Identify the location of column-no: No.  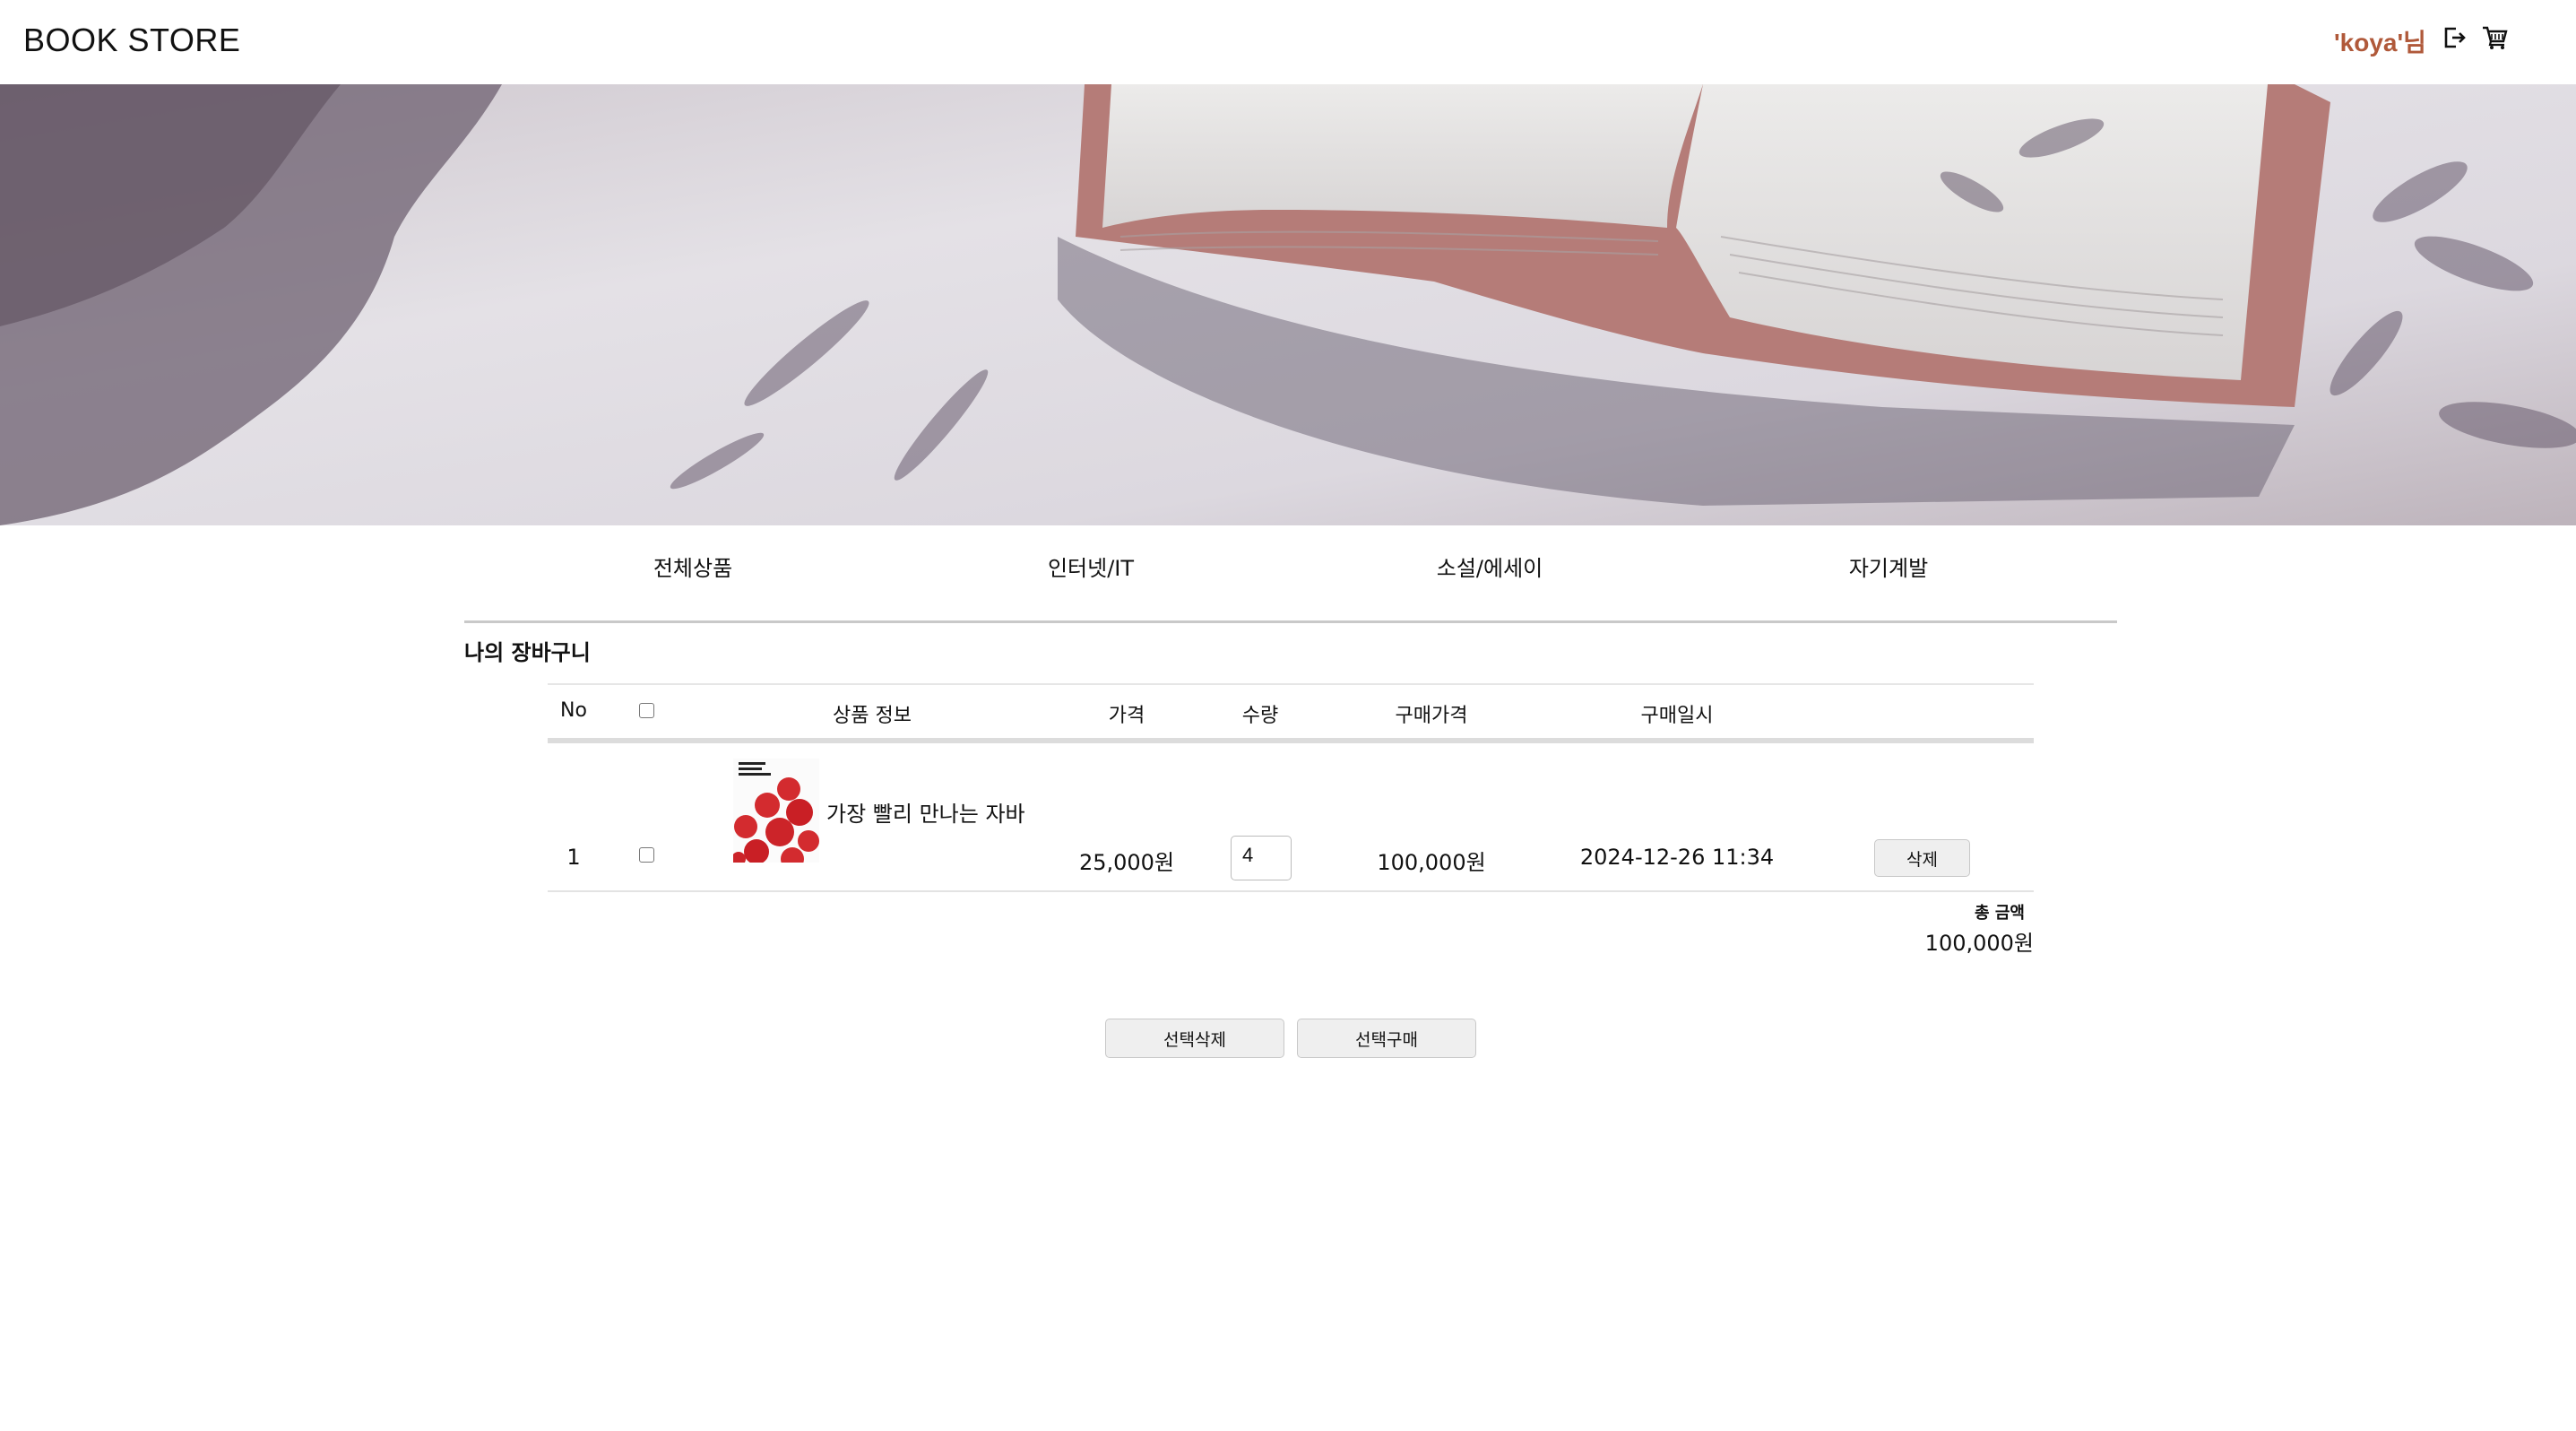
(573, 710).